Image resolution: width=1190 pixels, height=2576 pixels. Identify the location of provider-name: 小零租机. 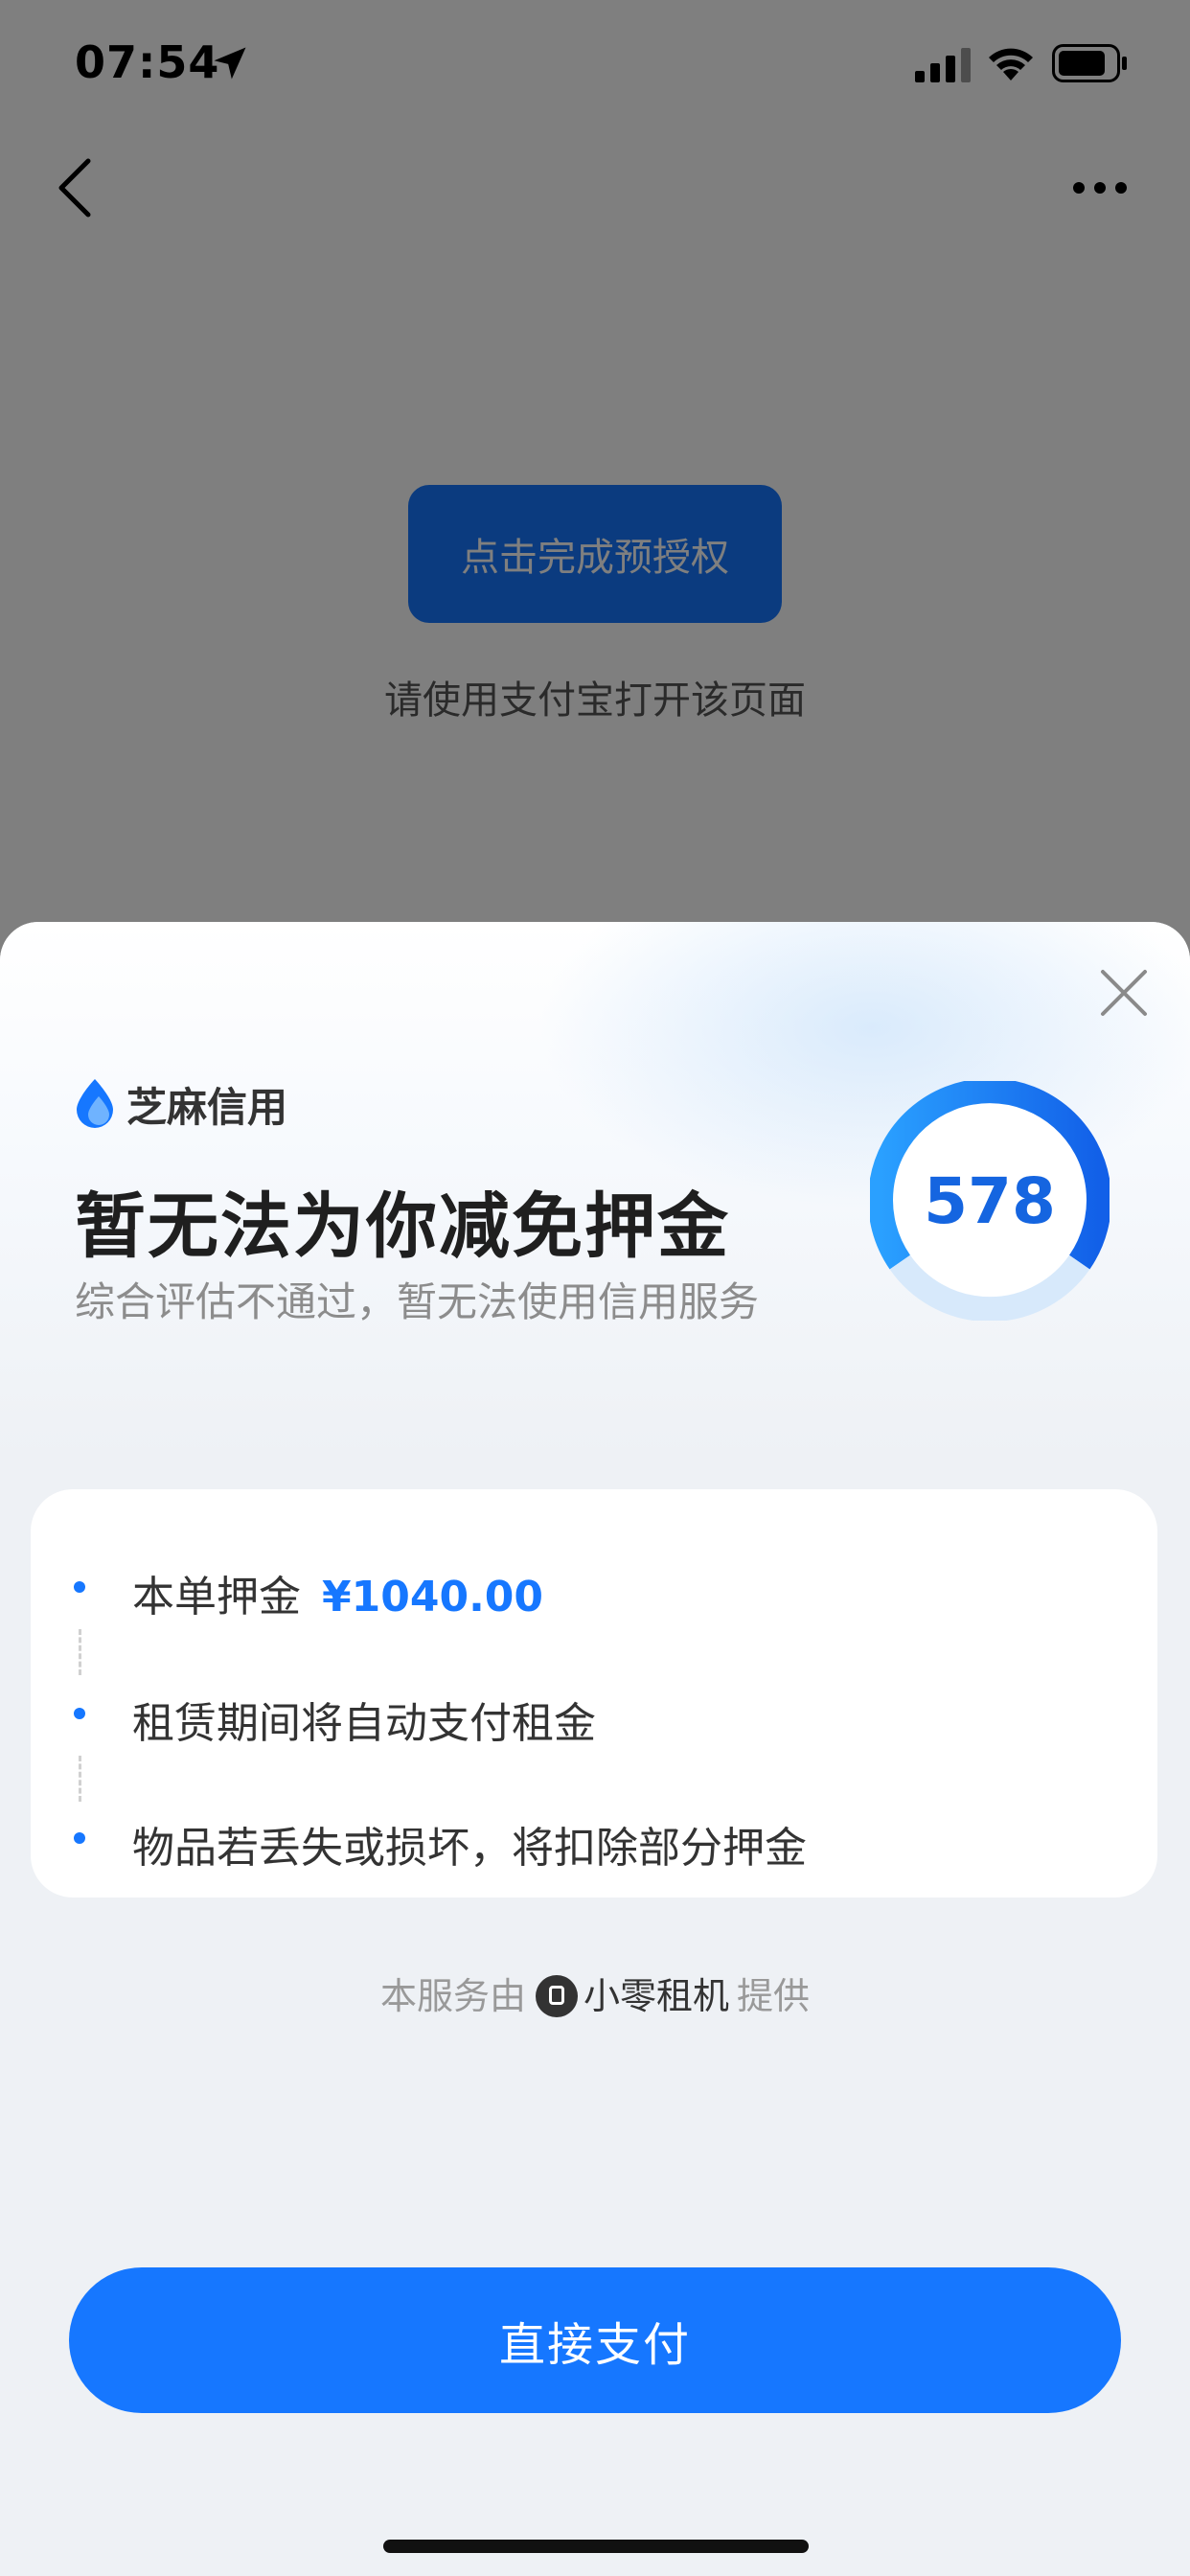
(656, 1996).